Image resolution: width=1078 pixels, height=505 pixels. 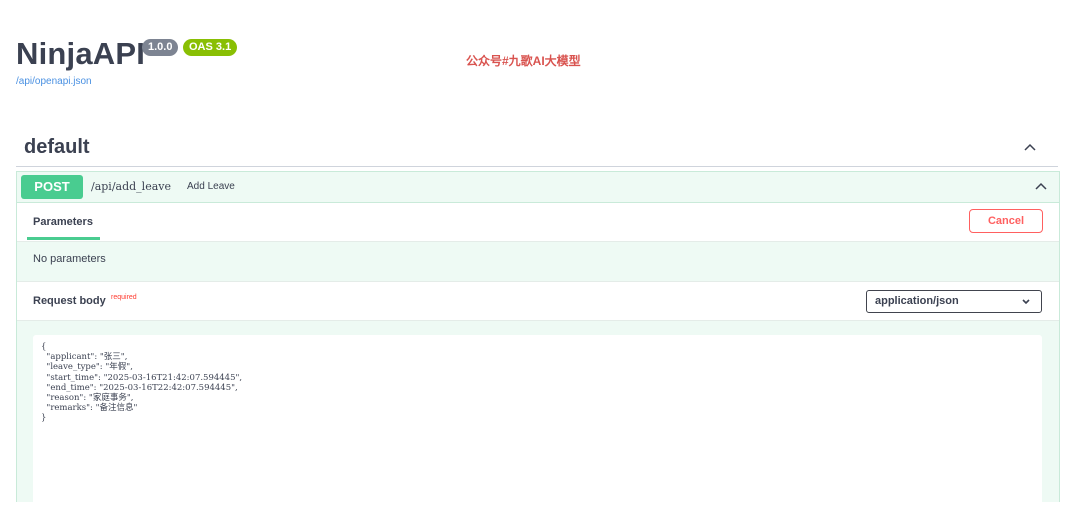 I want to click on openapi-json-link: /api/openapi.json, so click(x=54, y=81).